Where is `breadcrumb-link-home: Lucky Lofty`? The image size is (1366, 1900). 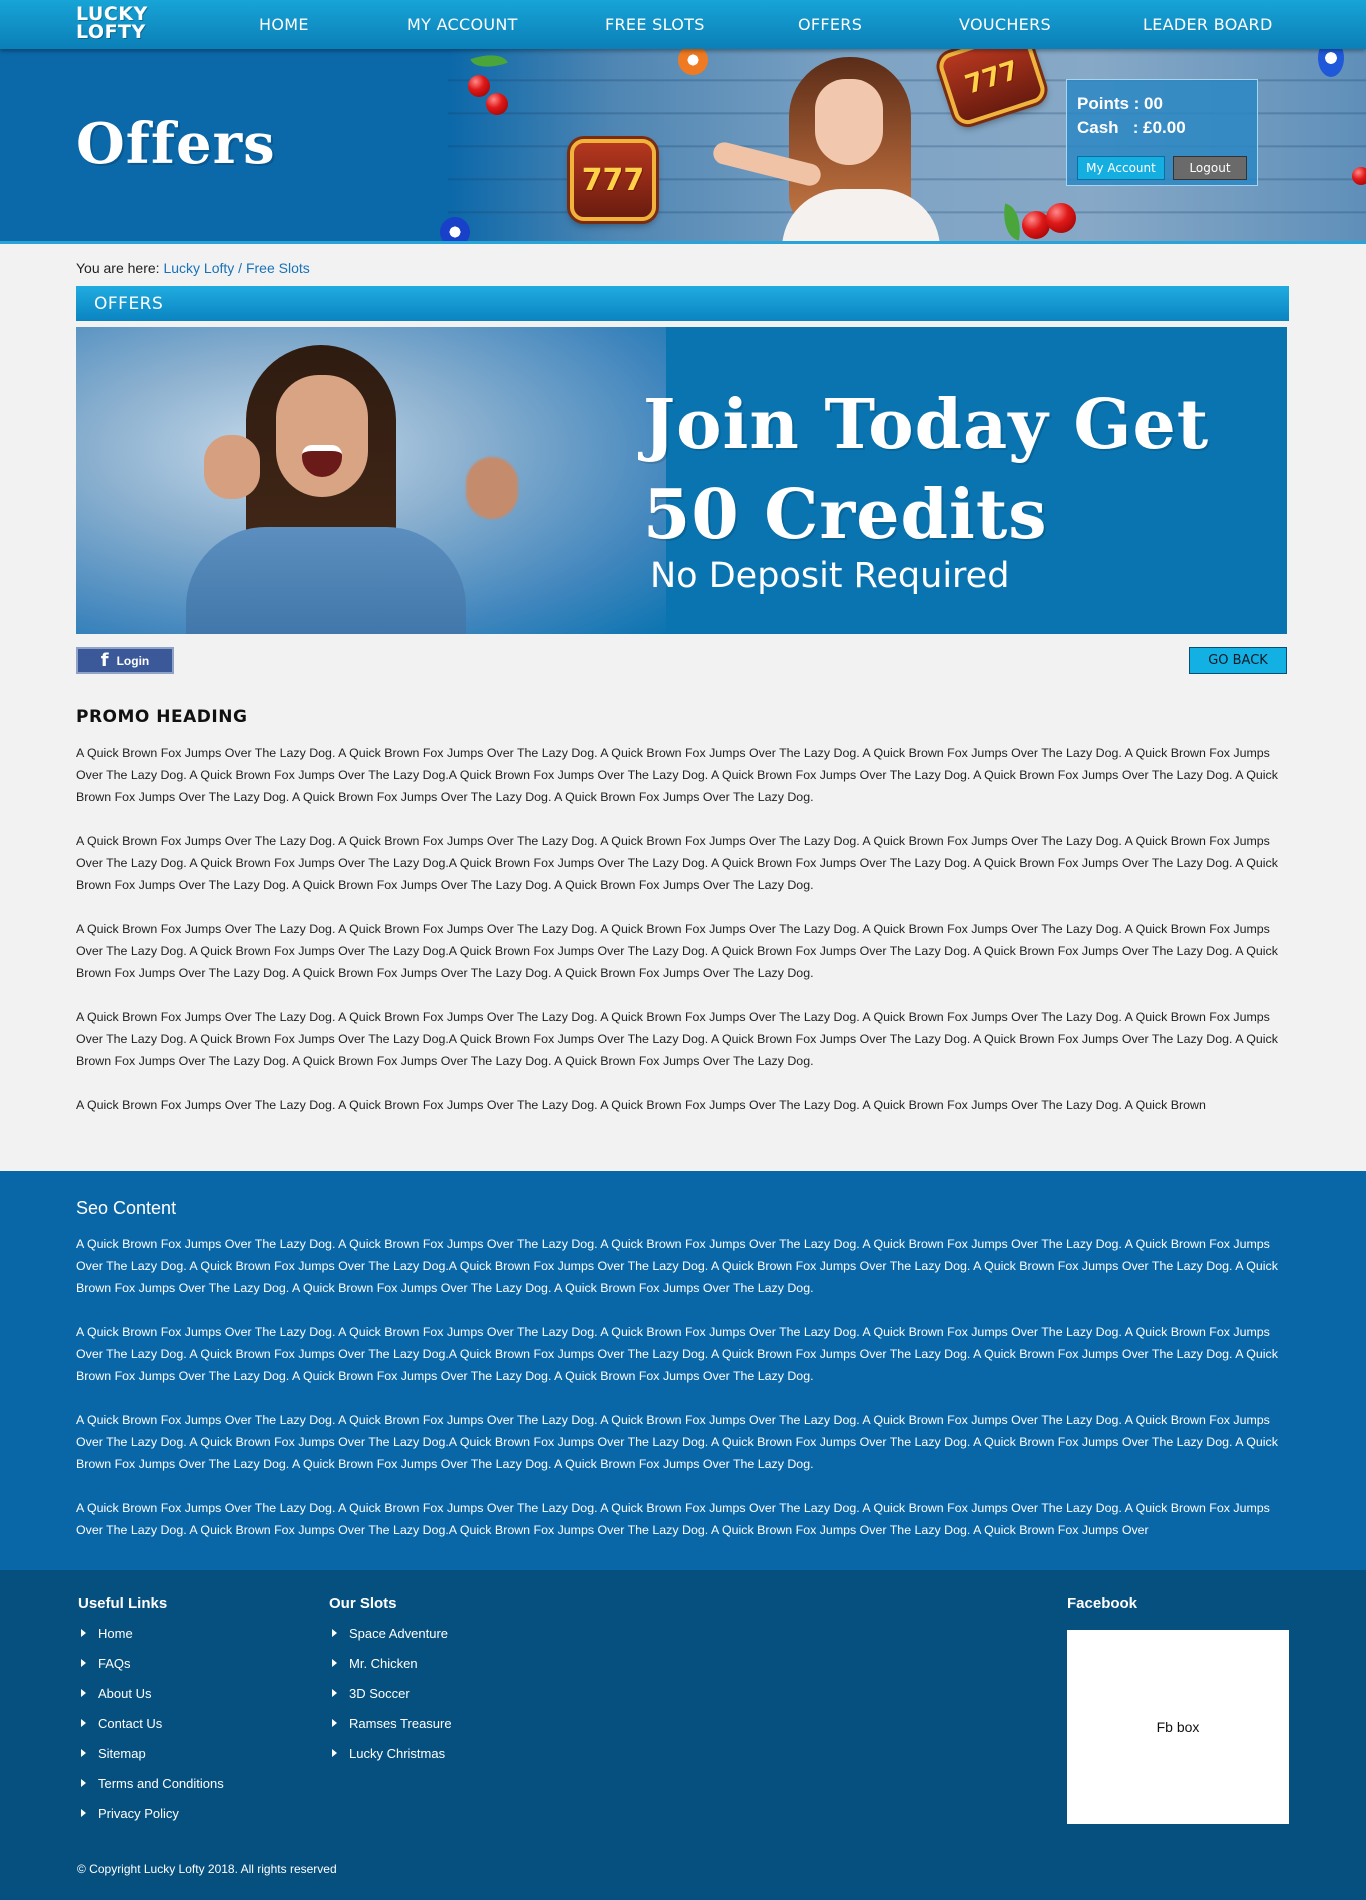 breadcrumb-link-home: Lucky Lofty is located at coordinates (198, 268).